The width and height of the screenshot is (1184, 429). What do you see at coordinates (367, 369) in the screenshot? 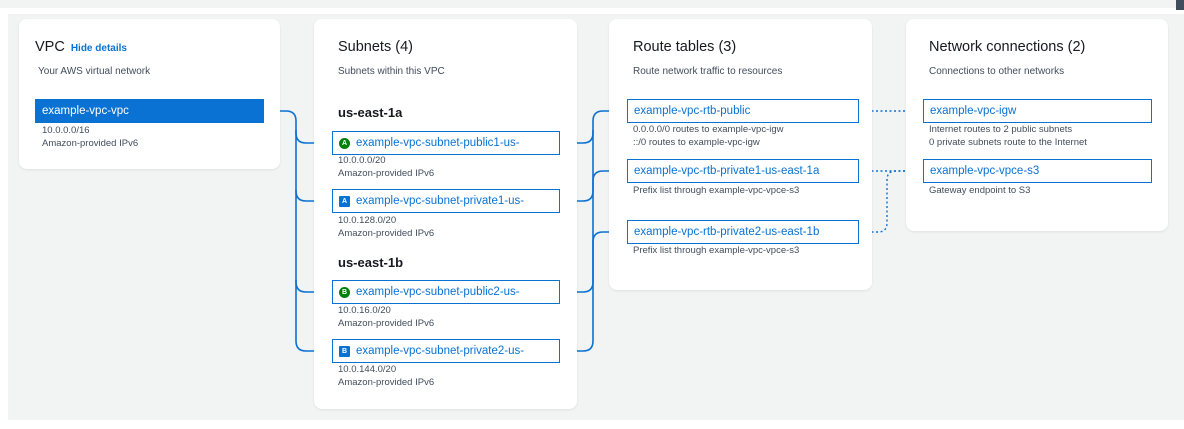
I see `subnet-private2-cidr: 10.0.144.0/20` at bounding box center [367, 369].